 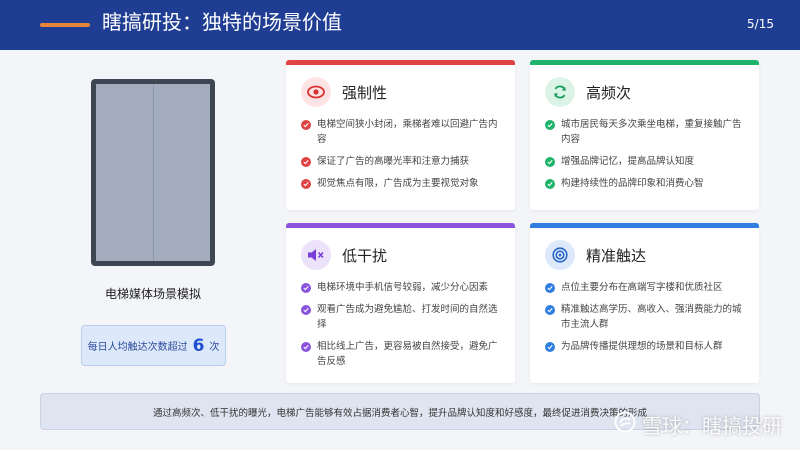 I want to click on watermark-text: 雪球：瞎搞投研, so click(x=712, y=426).